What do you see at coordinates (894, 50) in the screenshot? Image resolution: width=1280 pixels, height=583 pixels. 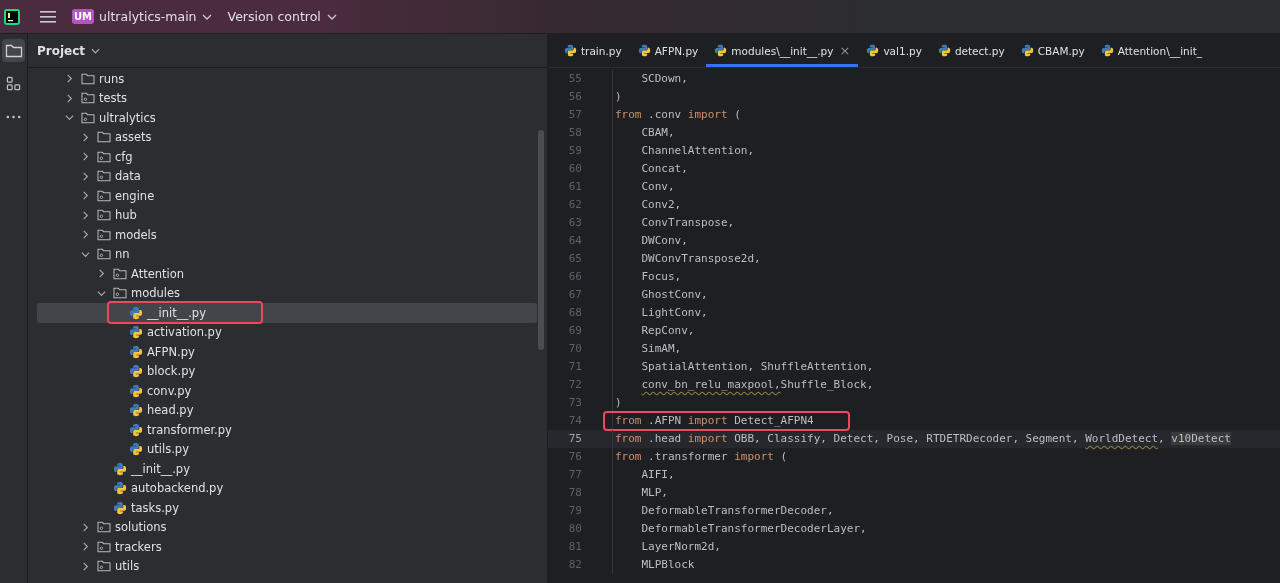 I see `editor-tab: val1.py` at bounding box center [894, 50].